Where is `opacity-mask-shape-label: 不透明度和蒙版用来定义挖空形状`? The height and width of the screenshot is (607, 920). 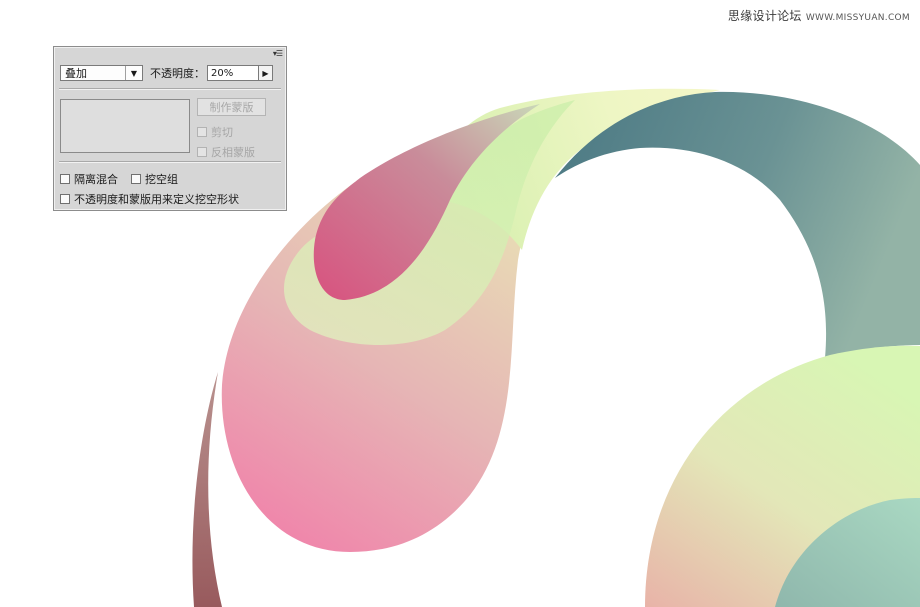 opacity-mask-shape-label: 不透明度和蒙版用来定义挖空形状 is located at coordinates (156, 199).